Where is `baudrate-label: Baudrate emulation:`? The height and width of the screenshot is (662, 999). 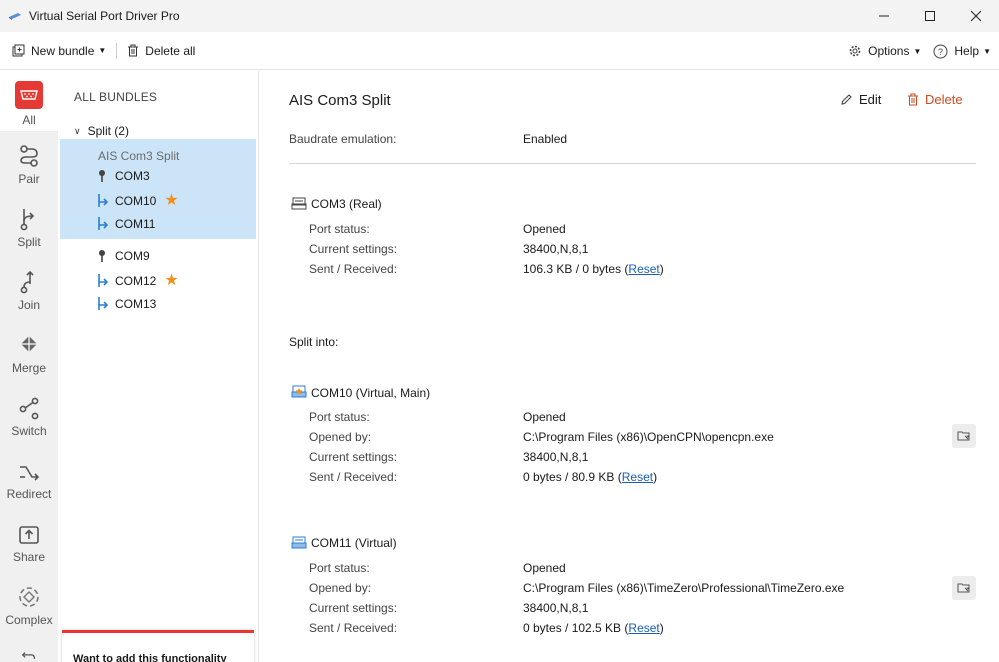
baudrate-label: Baudrate emulation: is located at coordinates (343, 139).